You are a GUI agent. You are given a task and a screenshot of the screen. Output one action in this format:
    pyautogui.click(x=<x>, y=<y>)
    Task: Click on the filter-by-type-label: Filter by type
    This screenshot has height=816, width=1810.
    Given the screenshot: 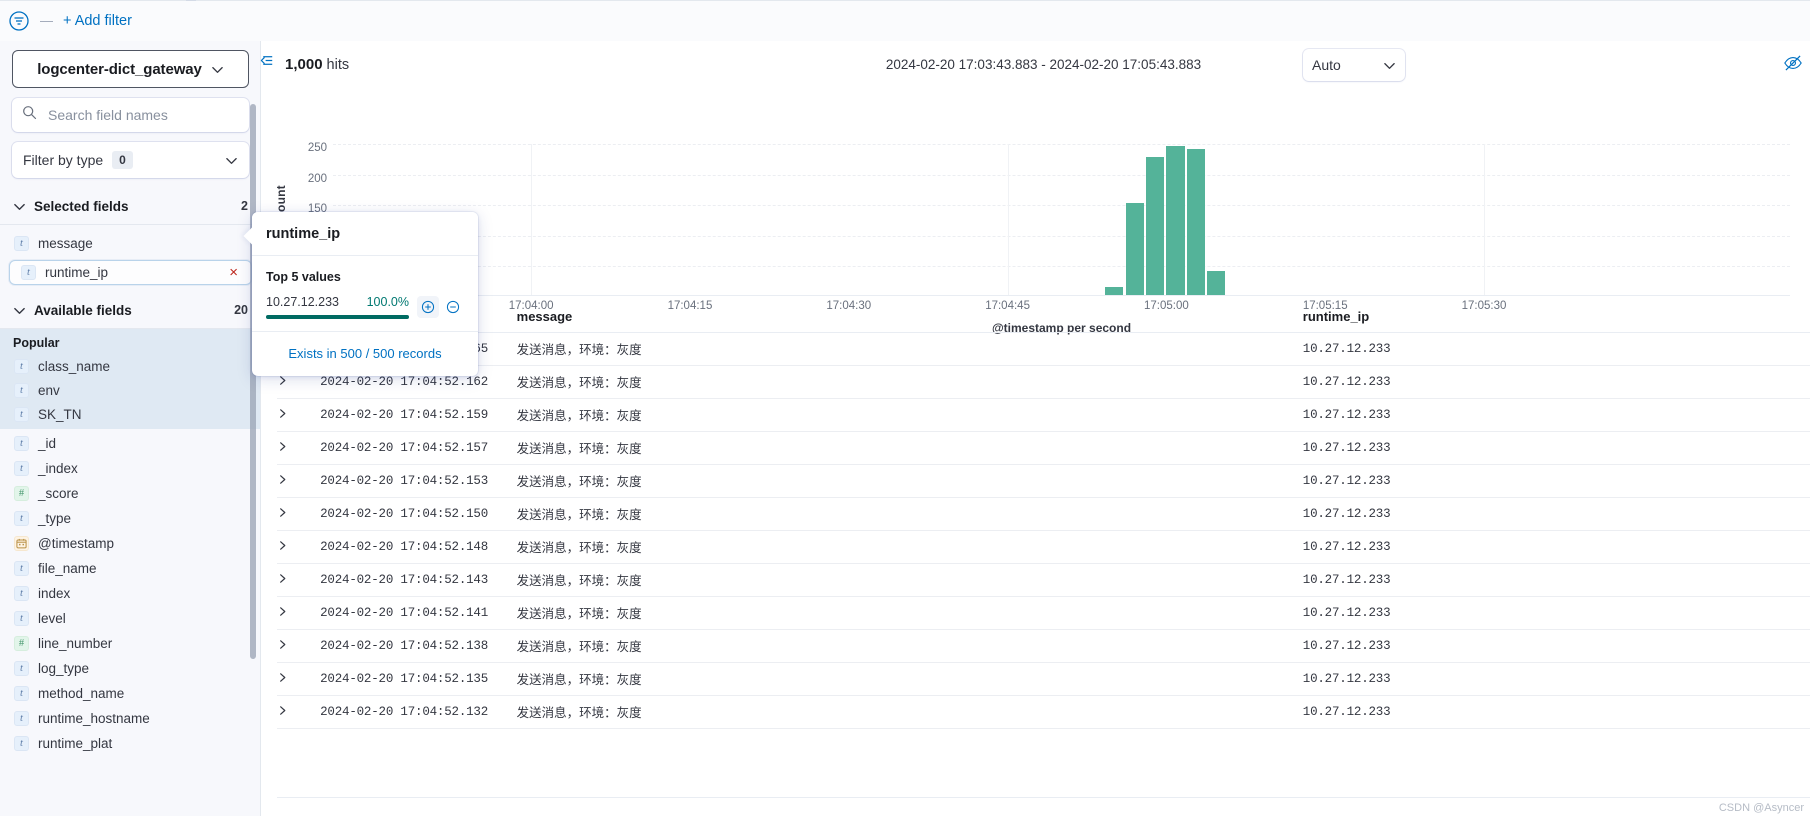 What is the action you would take?
    pyautogui.click(x=63, y=160)
    